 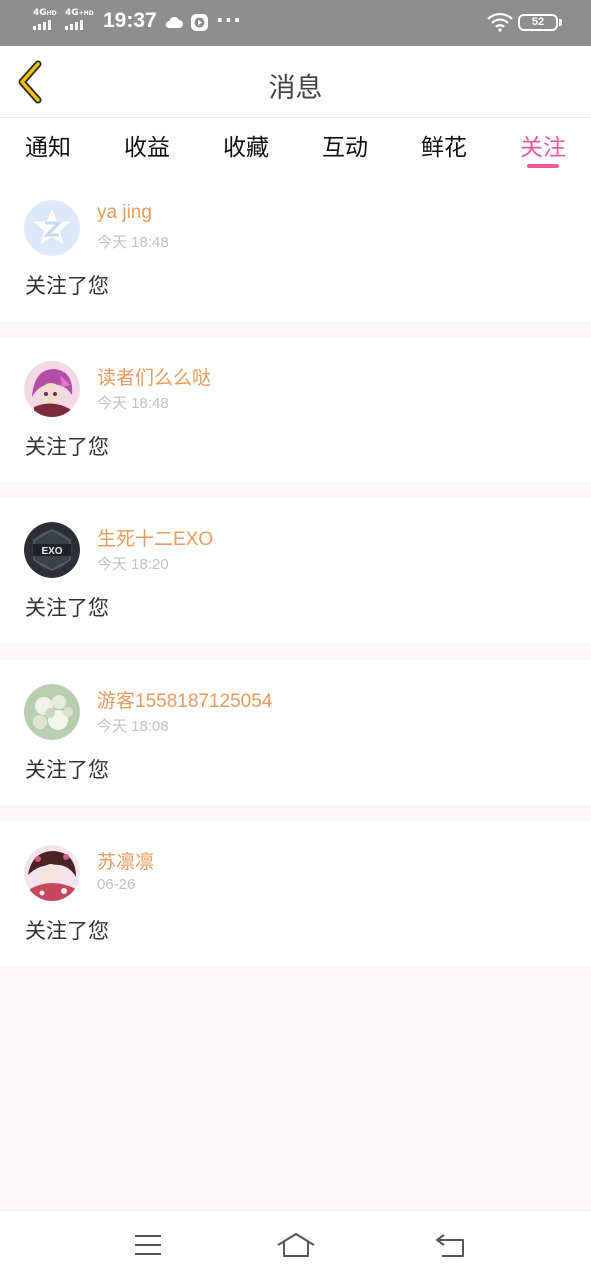 I want to click on page-title: 消息, so click(x=295, y=88).